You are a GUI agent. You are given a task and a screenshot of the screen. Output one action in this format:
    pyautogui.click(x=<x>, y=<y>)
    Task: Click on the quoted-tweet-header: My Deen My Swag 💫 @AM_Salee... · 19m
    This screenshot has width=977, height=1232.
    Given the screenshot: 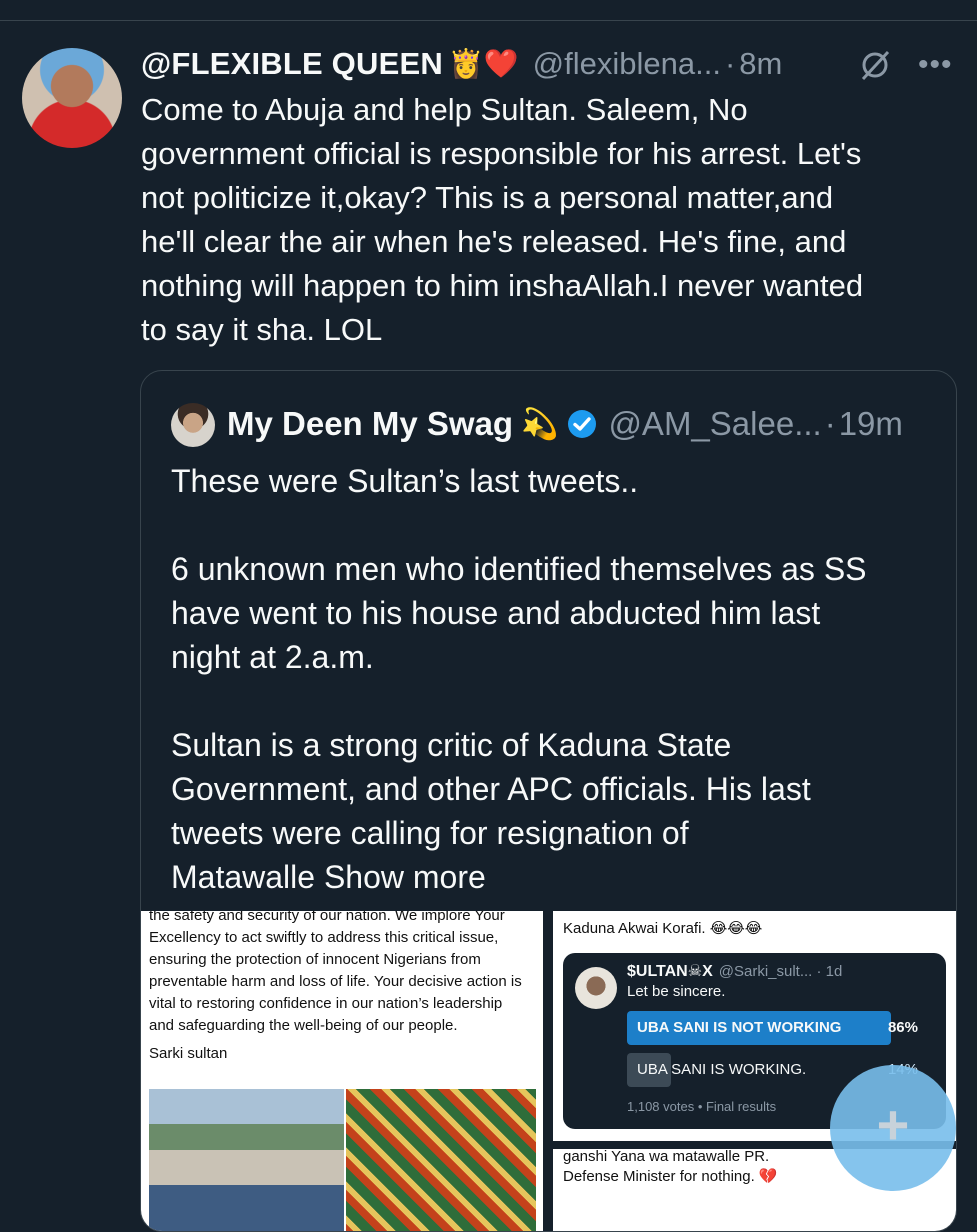 What is the action you would take?
    pyautogui.click(x=586, y=424)
    